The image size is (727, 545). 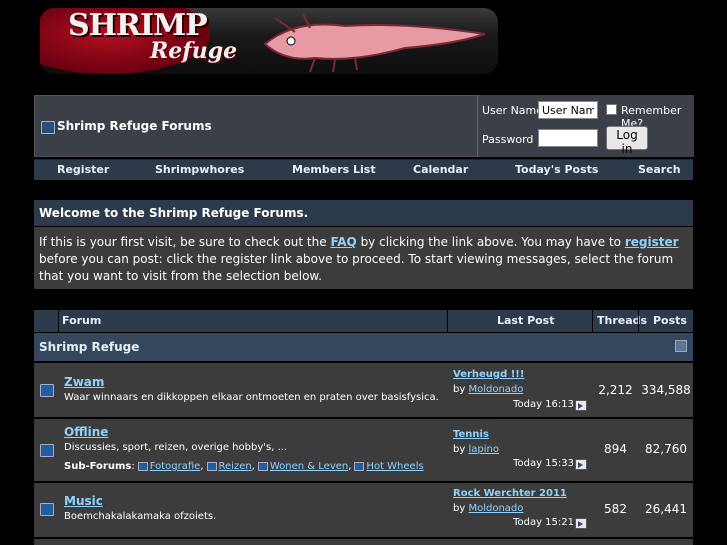 I want to click on forum-title-link: Zwam, so click(x=84, y=382).